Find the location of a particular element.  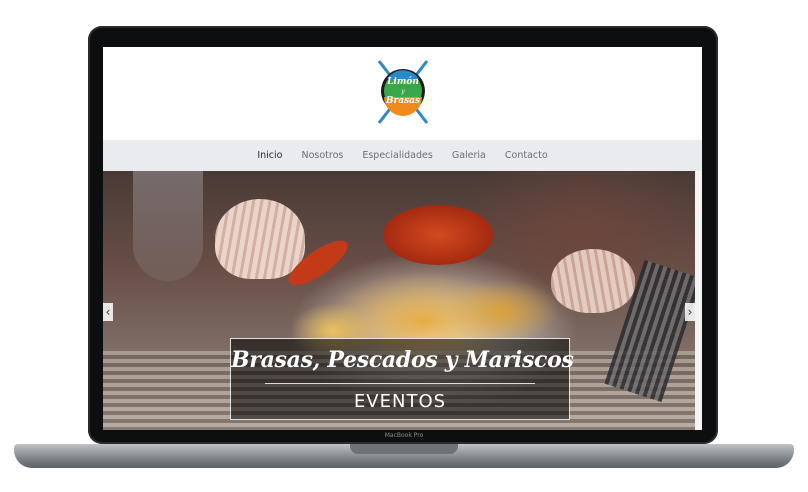

site-header: Limón y Brasas is located at coordinates (402, 93).